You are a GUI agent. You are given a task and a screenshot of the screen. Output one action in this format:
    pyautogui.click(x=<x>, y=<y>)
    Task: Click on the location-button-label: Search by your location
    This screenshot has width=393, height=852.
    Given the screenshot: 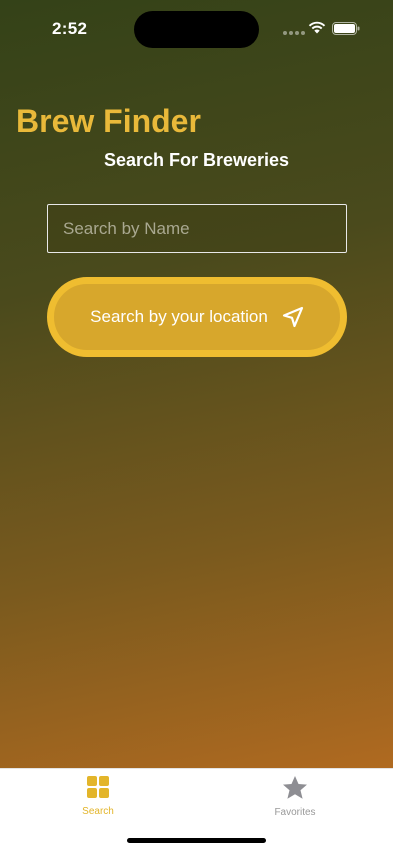 What is the action you would take?
    pyautogui.click(x=179, y=316)
    